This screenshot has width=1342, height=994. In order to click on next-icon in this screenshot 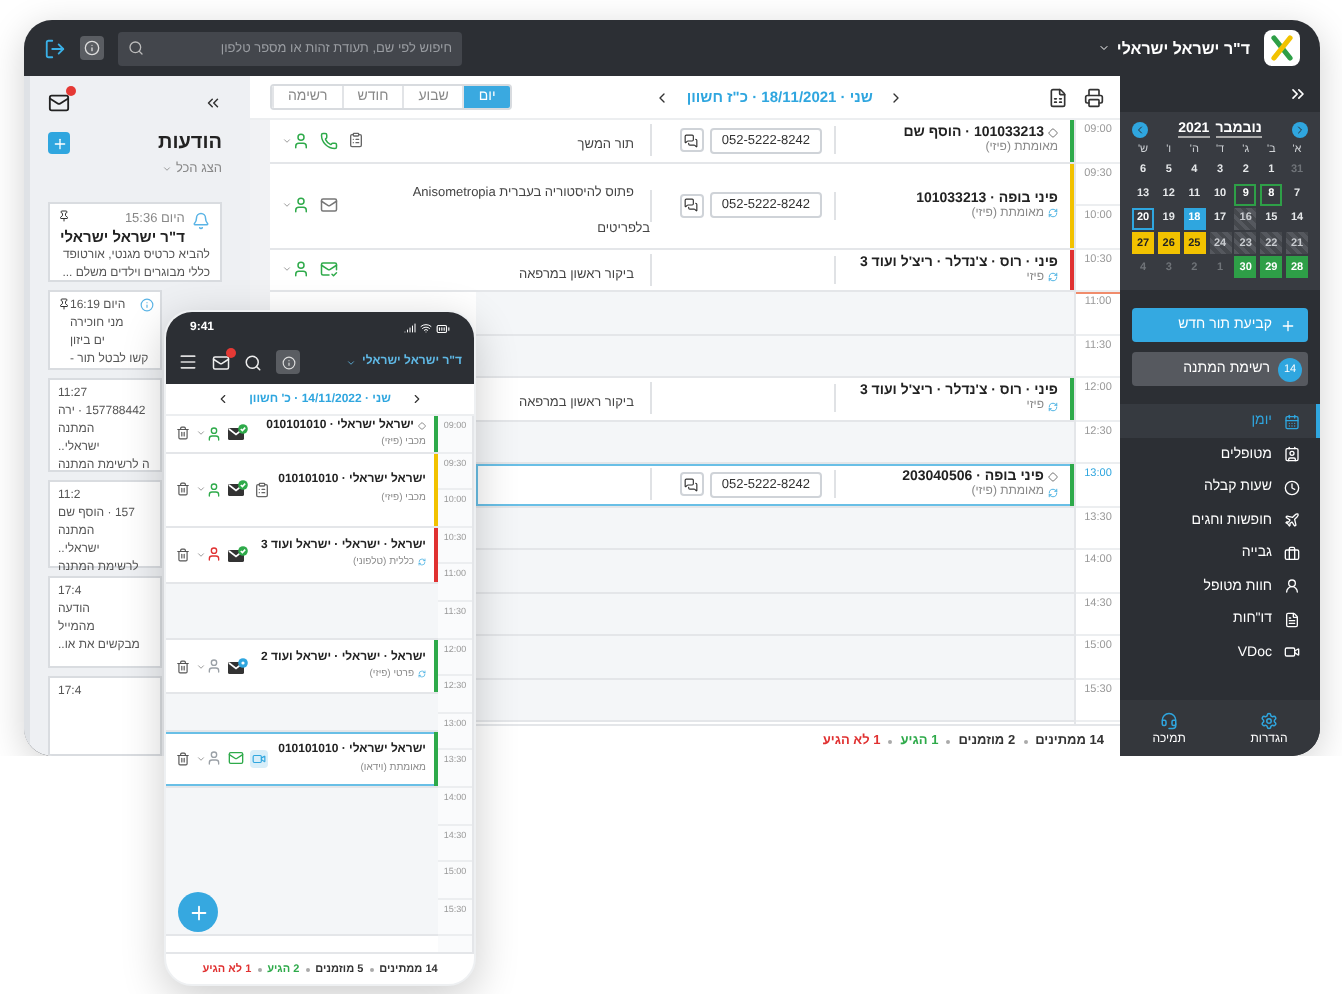, I will do `click(417, 399)`.